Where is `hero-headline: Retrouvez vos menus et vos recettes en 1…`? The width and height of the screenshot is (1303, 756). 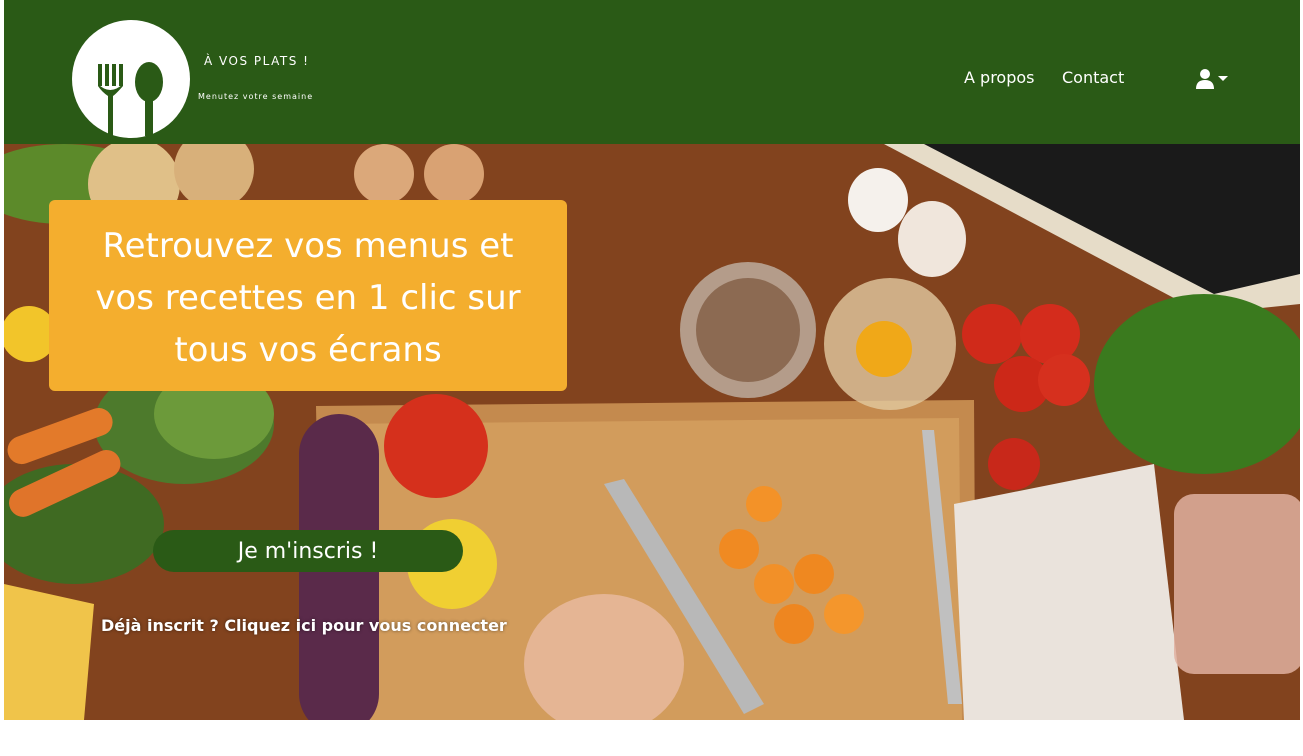
hero-headline: Retrouvez vos menus et vos recettes en 1… is located at coordinates (308, 298).